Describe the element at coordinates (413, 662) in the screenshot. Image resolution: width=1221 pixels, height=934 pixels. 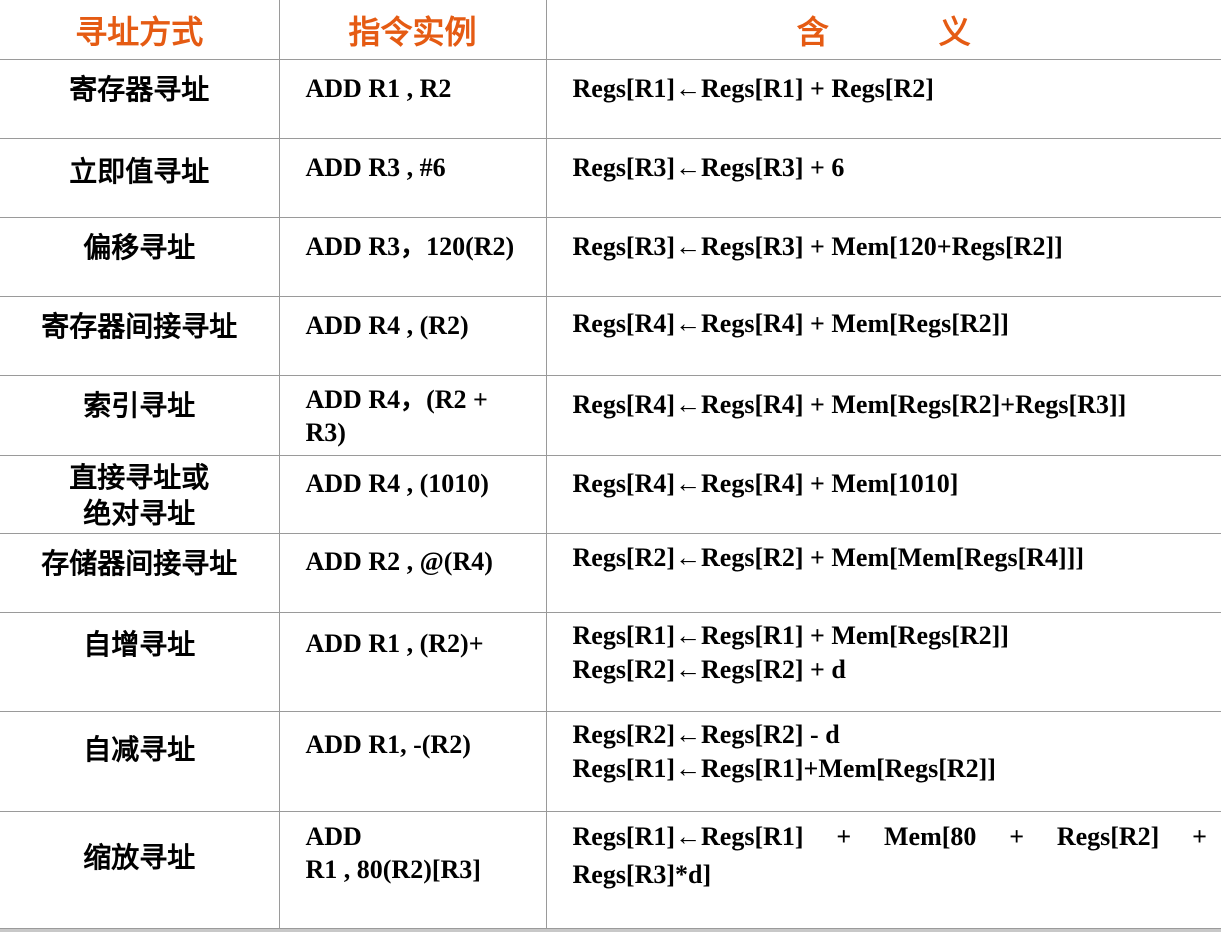
I see `example-cell: ADD R1 , (R2)+` at that location.